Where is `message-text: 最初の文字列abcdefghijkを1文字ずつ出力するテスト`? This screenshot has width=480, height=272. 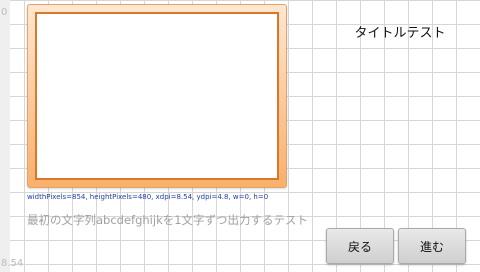
message-text: 最初の文字列abcdefghijkを1文字ずつ出力するテスト is located at coordinates (168, 220).